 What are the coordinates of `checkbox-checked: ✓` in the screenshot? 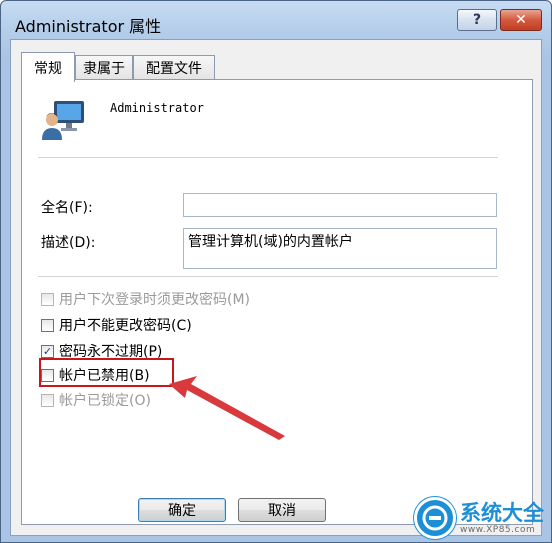 It's located at (47, 351).